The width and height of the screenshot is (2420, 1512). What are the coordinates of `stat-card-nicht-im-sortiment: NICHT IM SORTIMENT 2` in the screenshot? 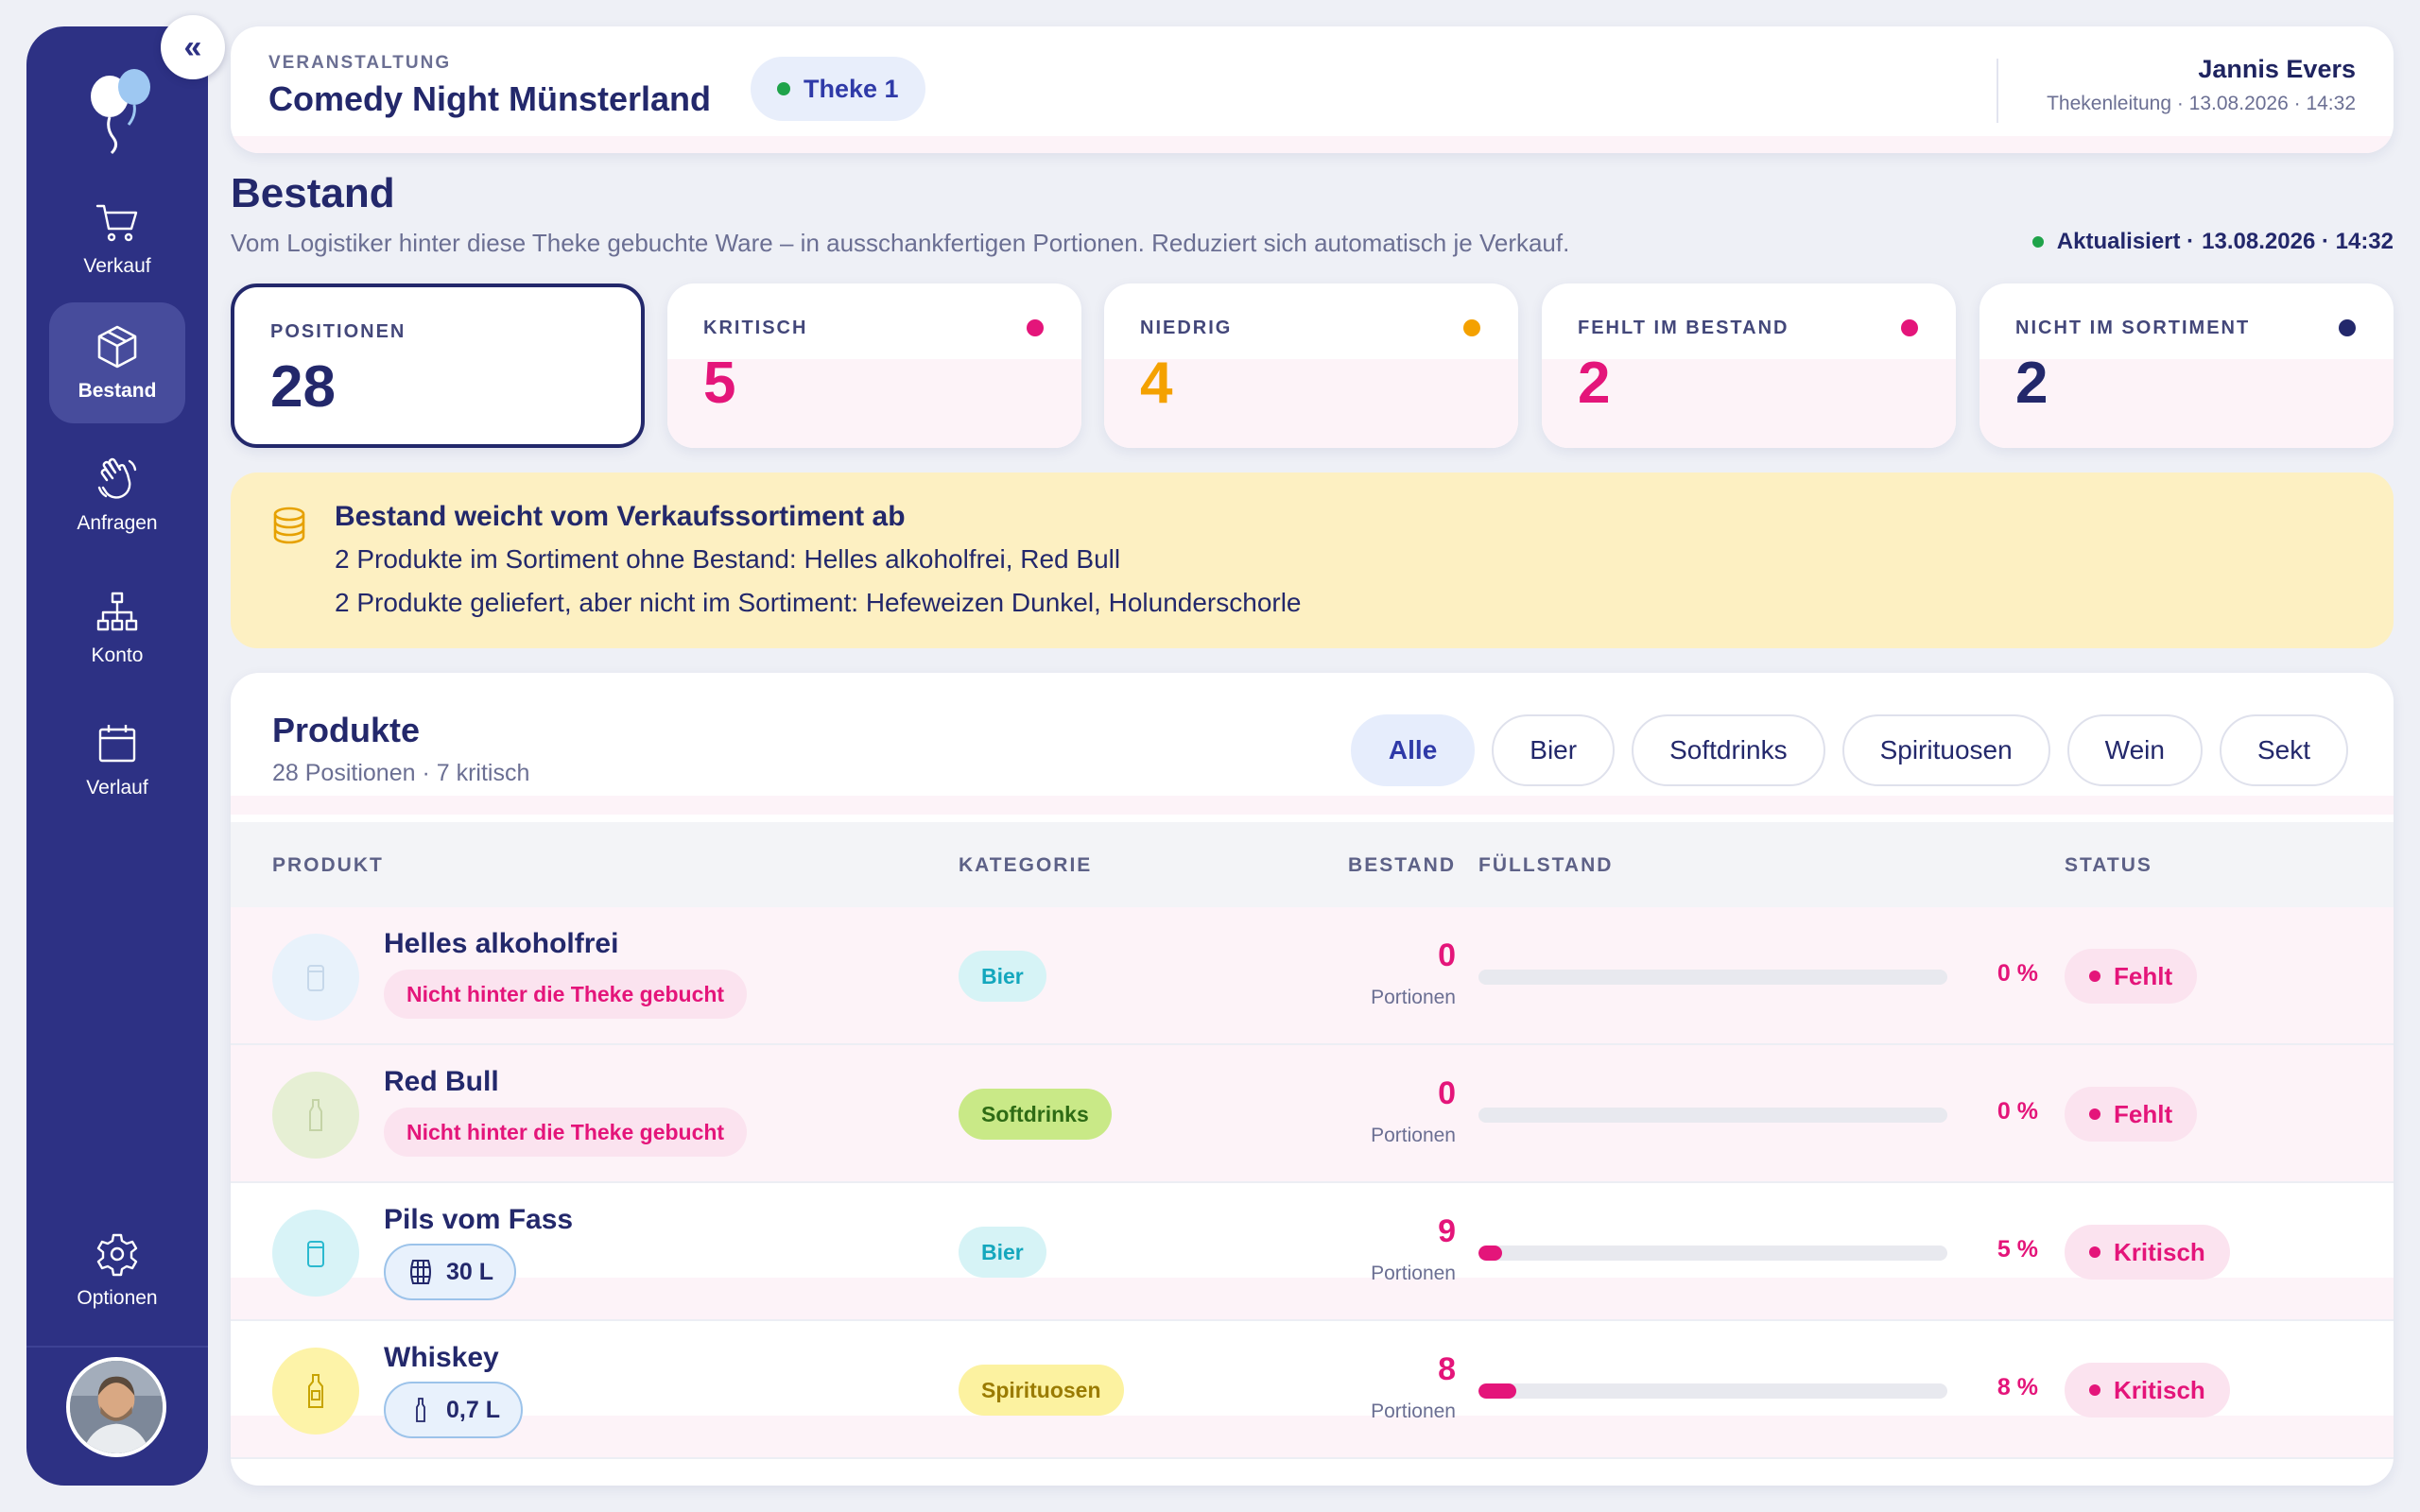 It's located at (2186, 366).